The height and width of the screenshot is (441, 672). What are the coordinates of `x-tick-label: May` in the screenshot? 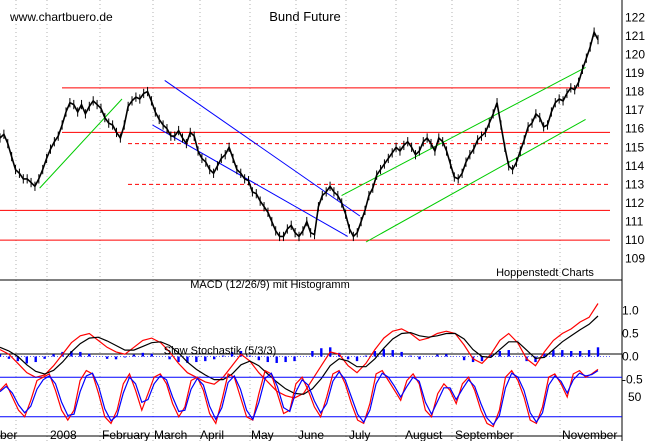 It's located at (262, 434).